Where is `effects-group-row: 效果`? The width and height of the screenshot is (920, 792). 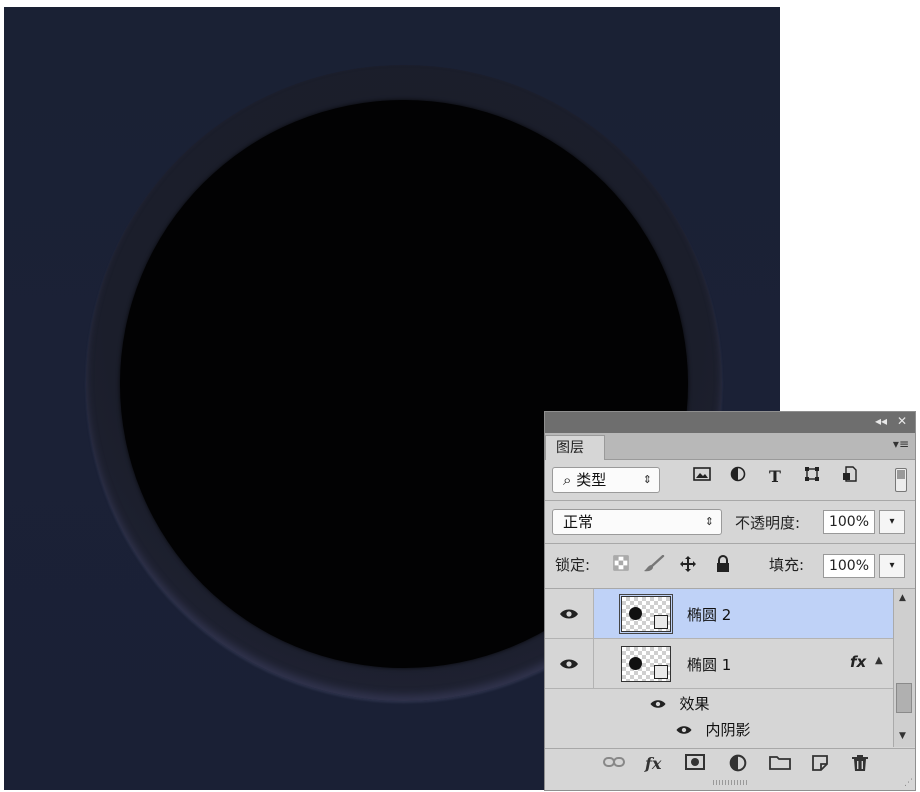
effects-group-row: 效果 is located at coordinates (679, 705).